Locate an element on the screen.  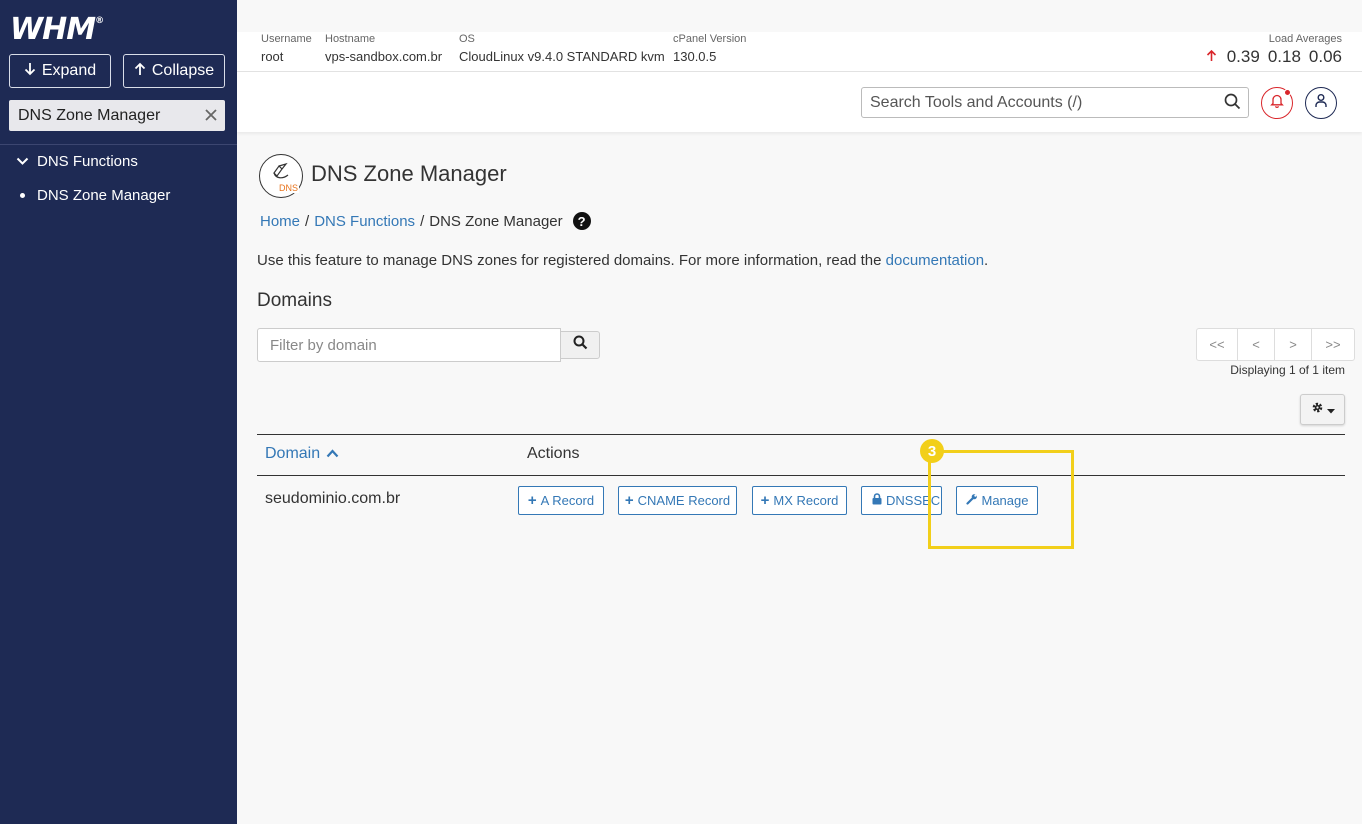
os-info: OS CloudLinux v9.4.0 STANDARD kvm is located at coordinates (562, 48).